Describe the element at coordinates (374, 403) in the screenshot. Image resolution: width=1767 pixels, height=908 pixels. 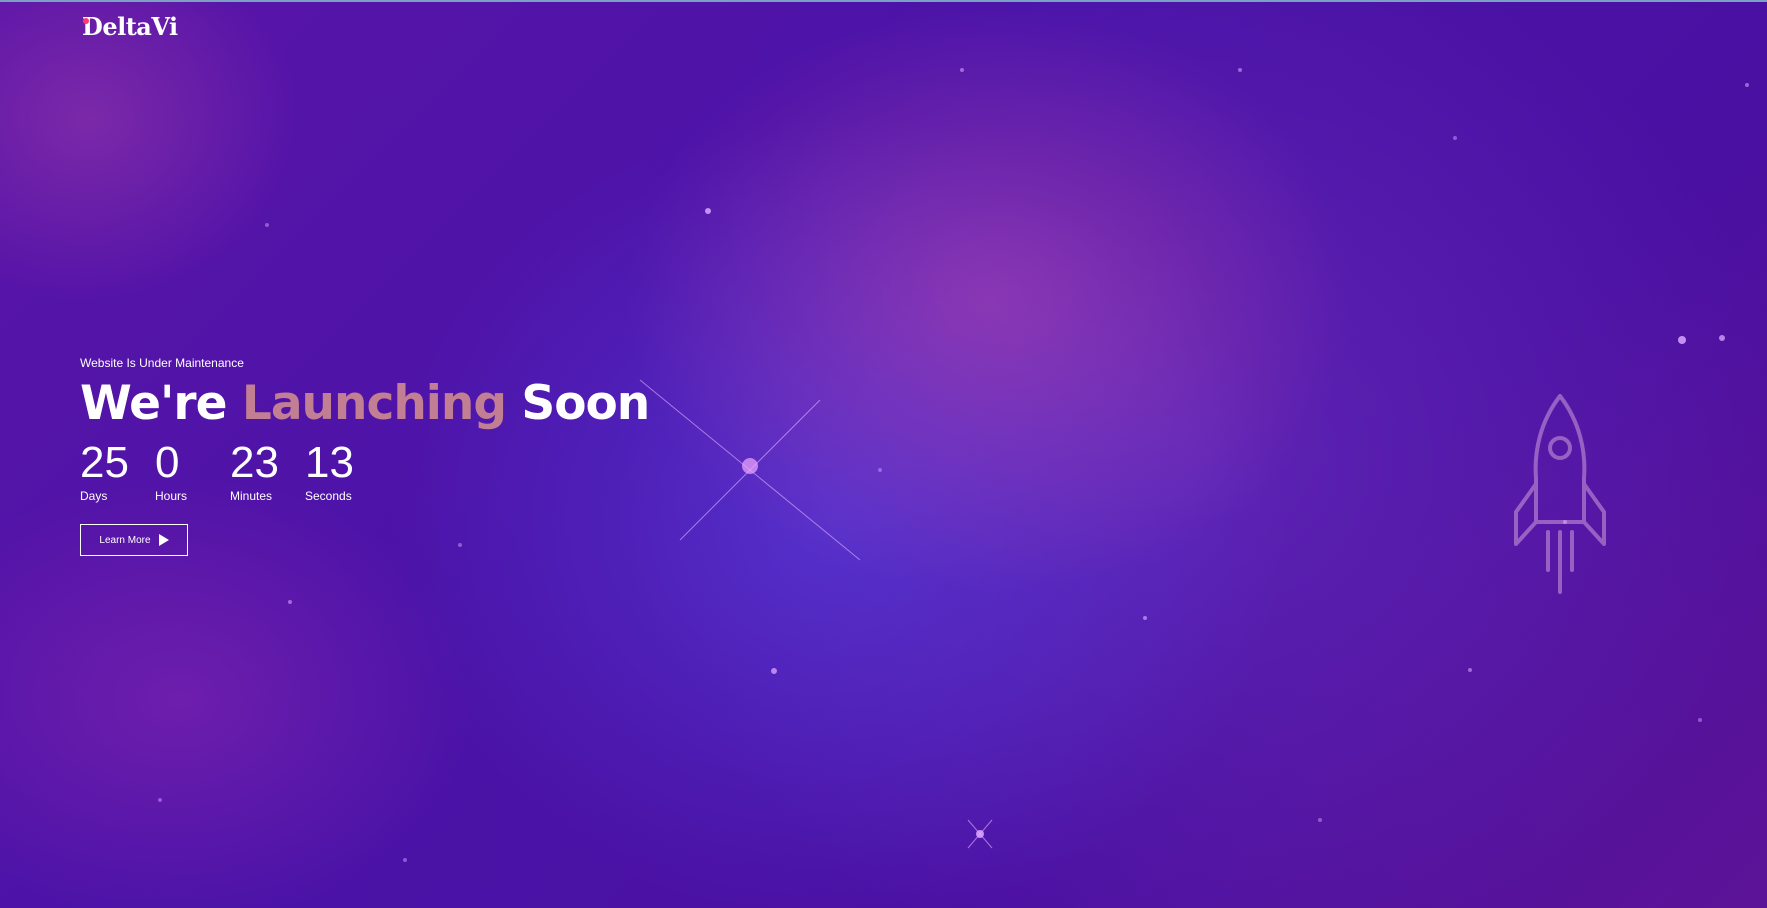
I see `title-accent: Launching` at that location.